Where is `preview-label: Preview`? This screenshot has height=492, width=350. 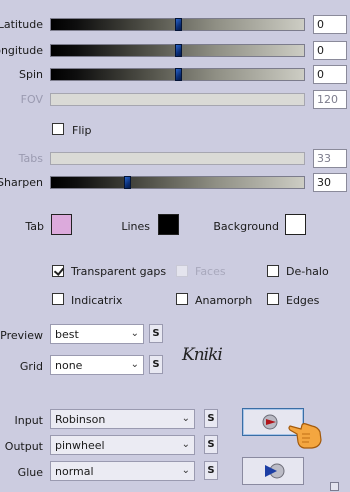
preview-label: Preview is located at coordinates (21, 335).